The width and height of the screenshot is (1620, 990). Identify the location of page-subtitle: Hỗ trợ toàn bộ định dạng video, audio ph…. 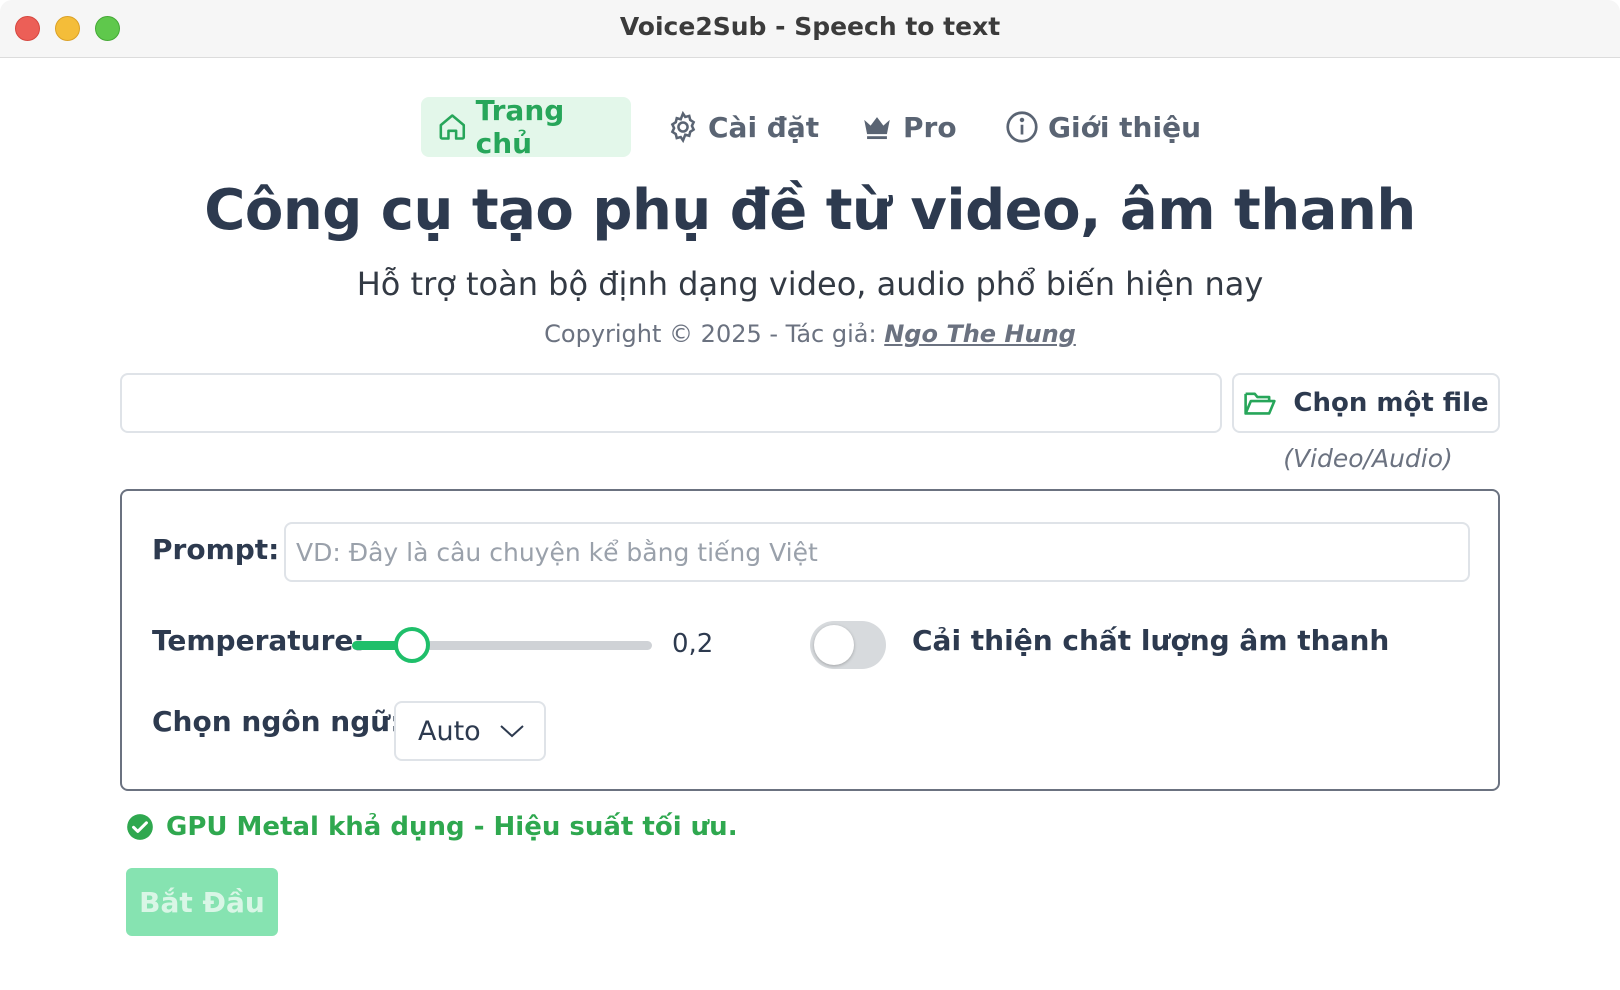
(810, 284).